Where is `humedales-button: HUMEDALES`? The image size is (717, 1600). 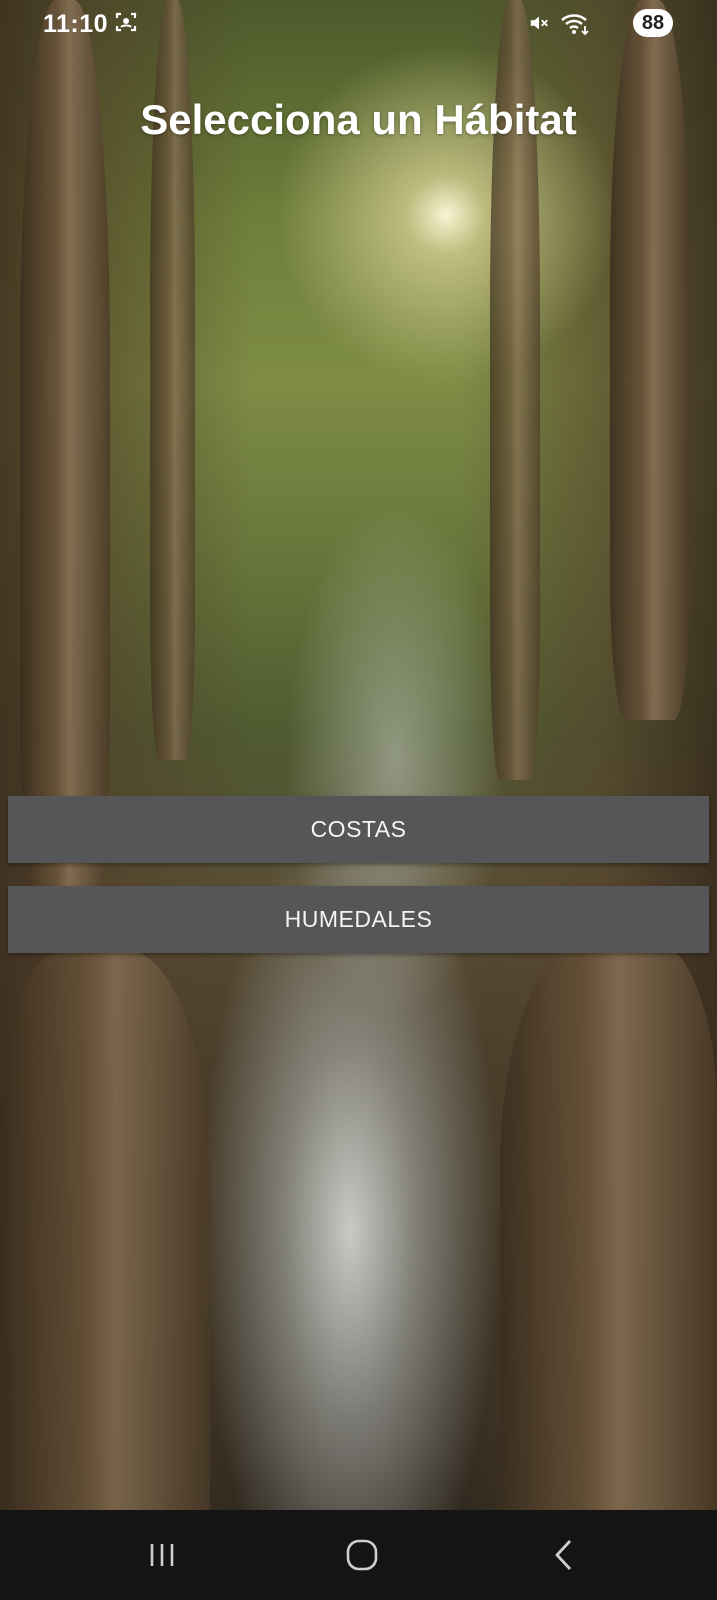
humedales-button: HUMEDALES is located at coordinates (358, 919).